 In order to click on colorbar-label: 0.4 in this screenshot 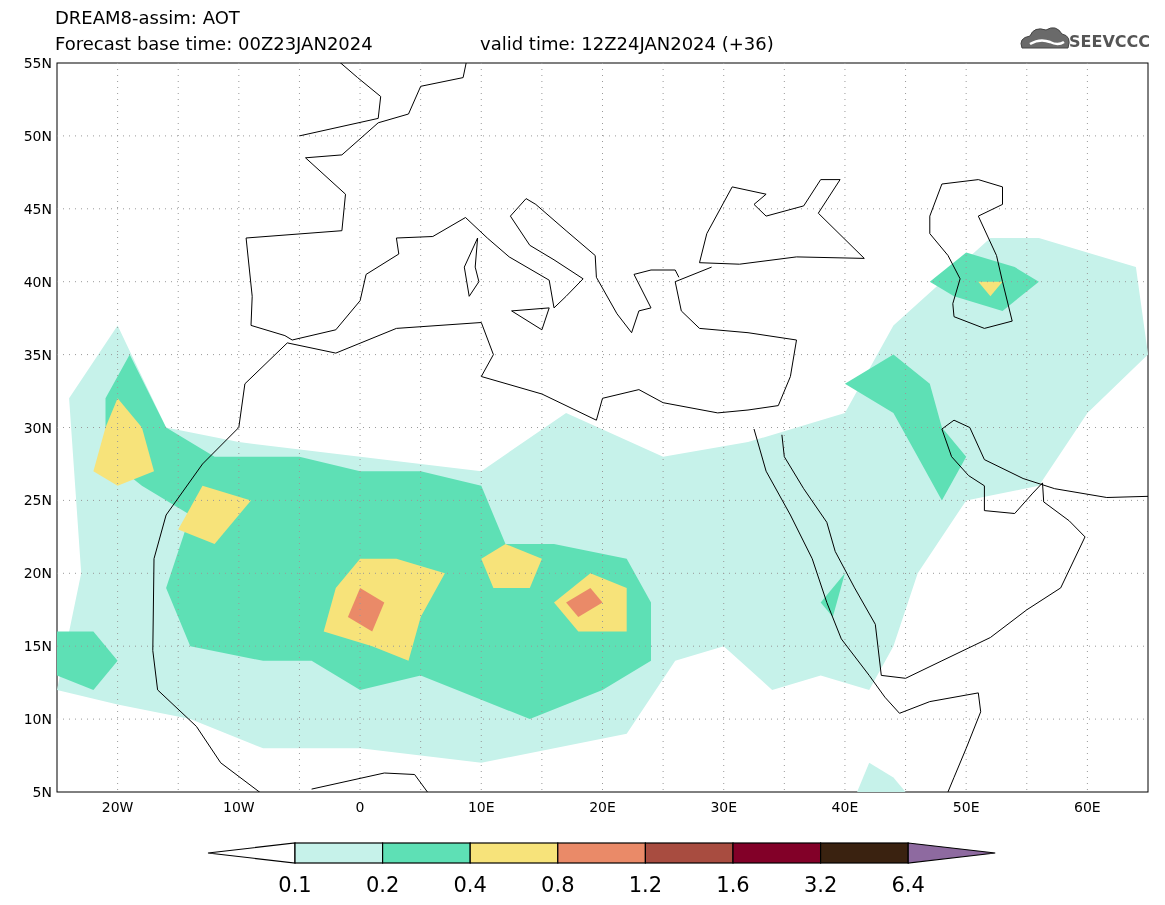, I will do `click(470, 885)`.